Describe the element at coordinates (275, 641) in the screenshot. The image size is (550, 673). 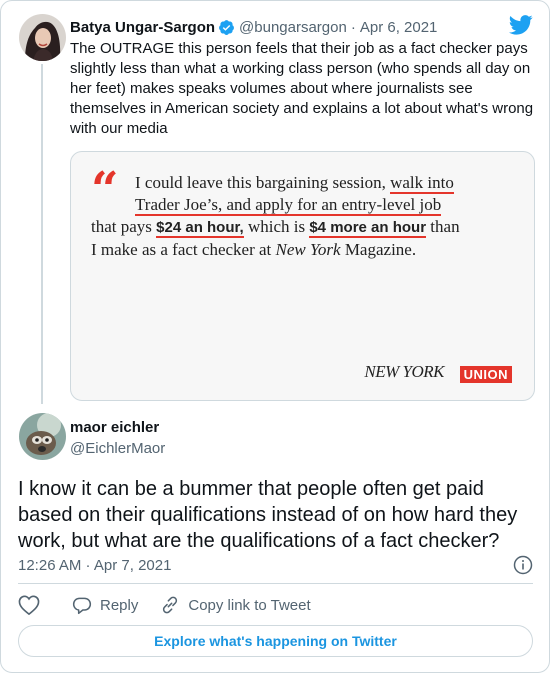
I see `explore-twitter-button: Explore what's happening on Twitter` at that location.